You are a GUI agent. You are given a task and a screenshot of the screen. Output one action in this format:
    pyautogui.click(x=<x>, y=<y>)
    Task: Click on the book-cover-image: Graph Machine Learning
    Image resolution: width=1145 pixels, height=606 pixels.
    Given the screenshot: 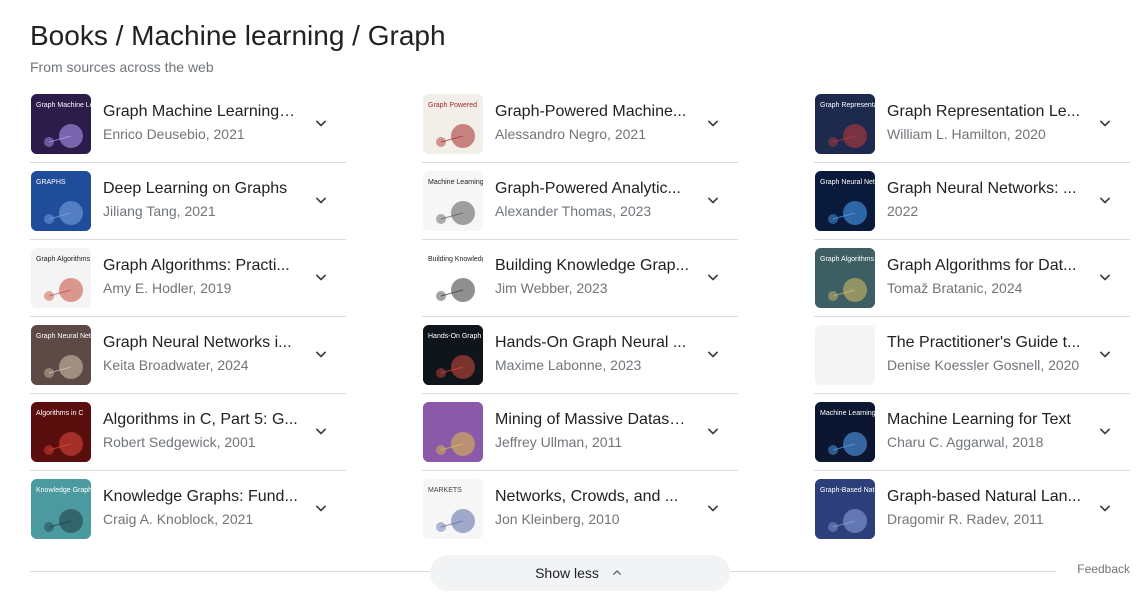 What is the action you would take?
    pyautogui.click(x=61, y=124)
    